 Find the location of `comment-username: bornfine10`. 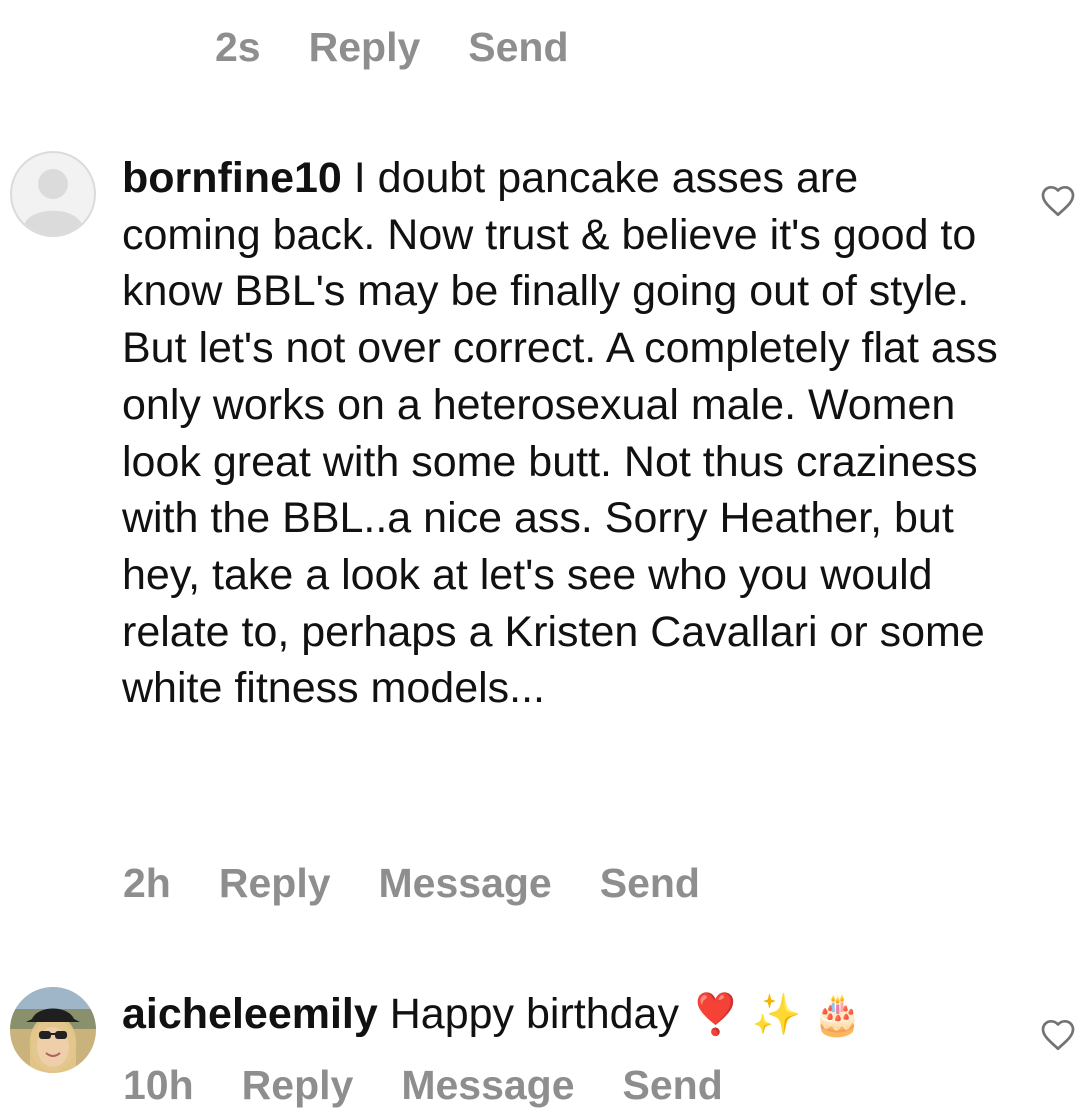

comment-username: bornfine10 is located at coordinates (232, 178).